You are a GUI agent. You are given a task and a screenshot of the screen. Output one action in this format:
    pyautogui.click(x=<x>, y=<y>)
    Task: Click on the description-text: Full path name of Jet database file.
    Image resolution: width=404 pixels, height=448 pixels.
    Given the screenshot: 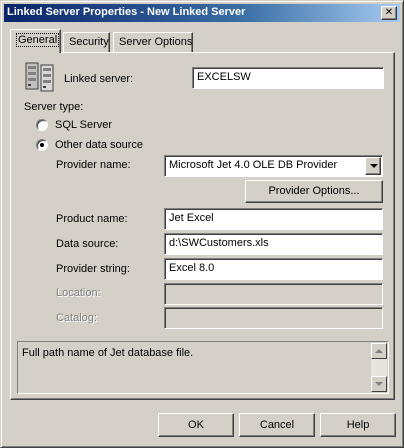 What is the action you would take?
    pyautogui.click(x=108, y=353)
    